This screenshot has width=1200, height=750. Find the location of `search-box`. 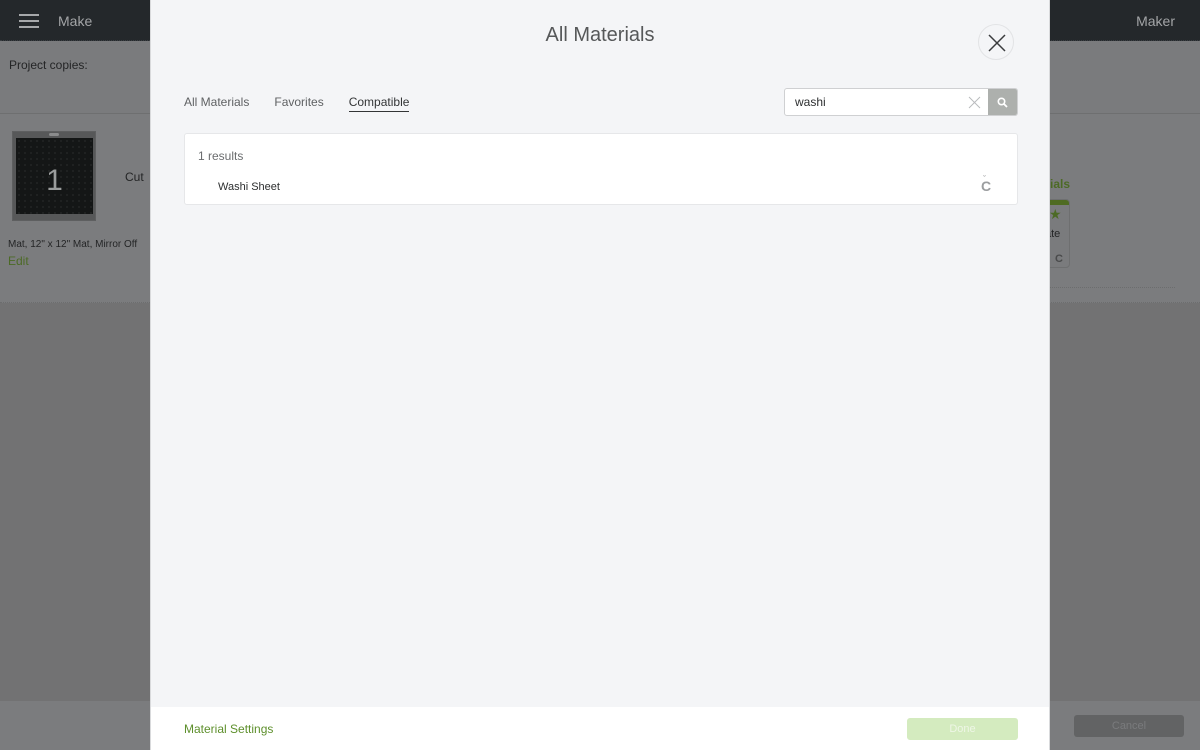

search-box is located at coordinates (901, 102).